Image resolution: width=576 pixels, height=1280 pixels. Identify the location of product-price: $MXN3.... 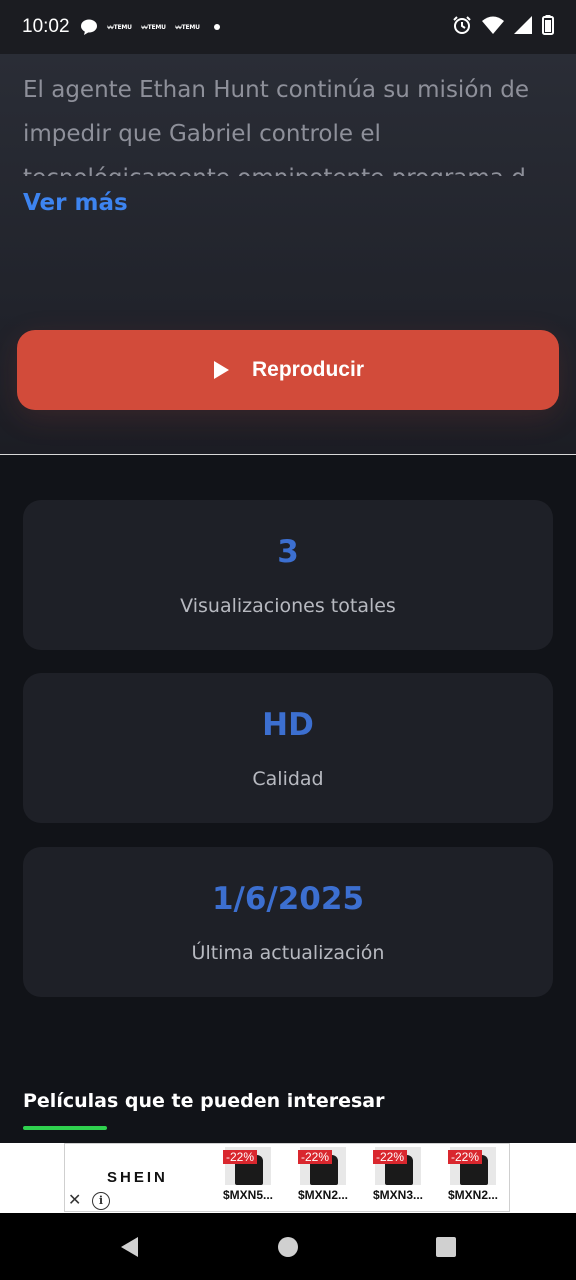
(398, 1195).